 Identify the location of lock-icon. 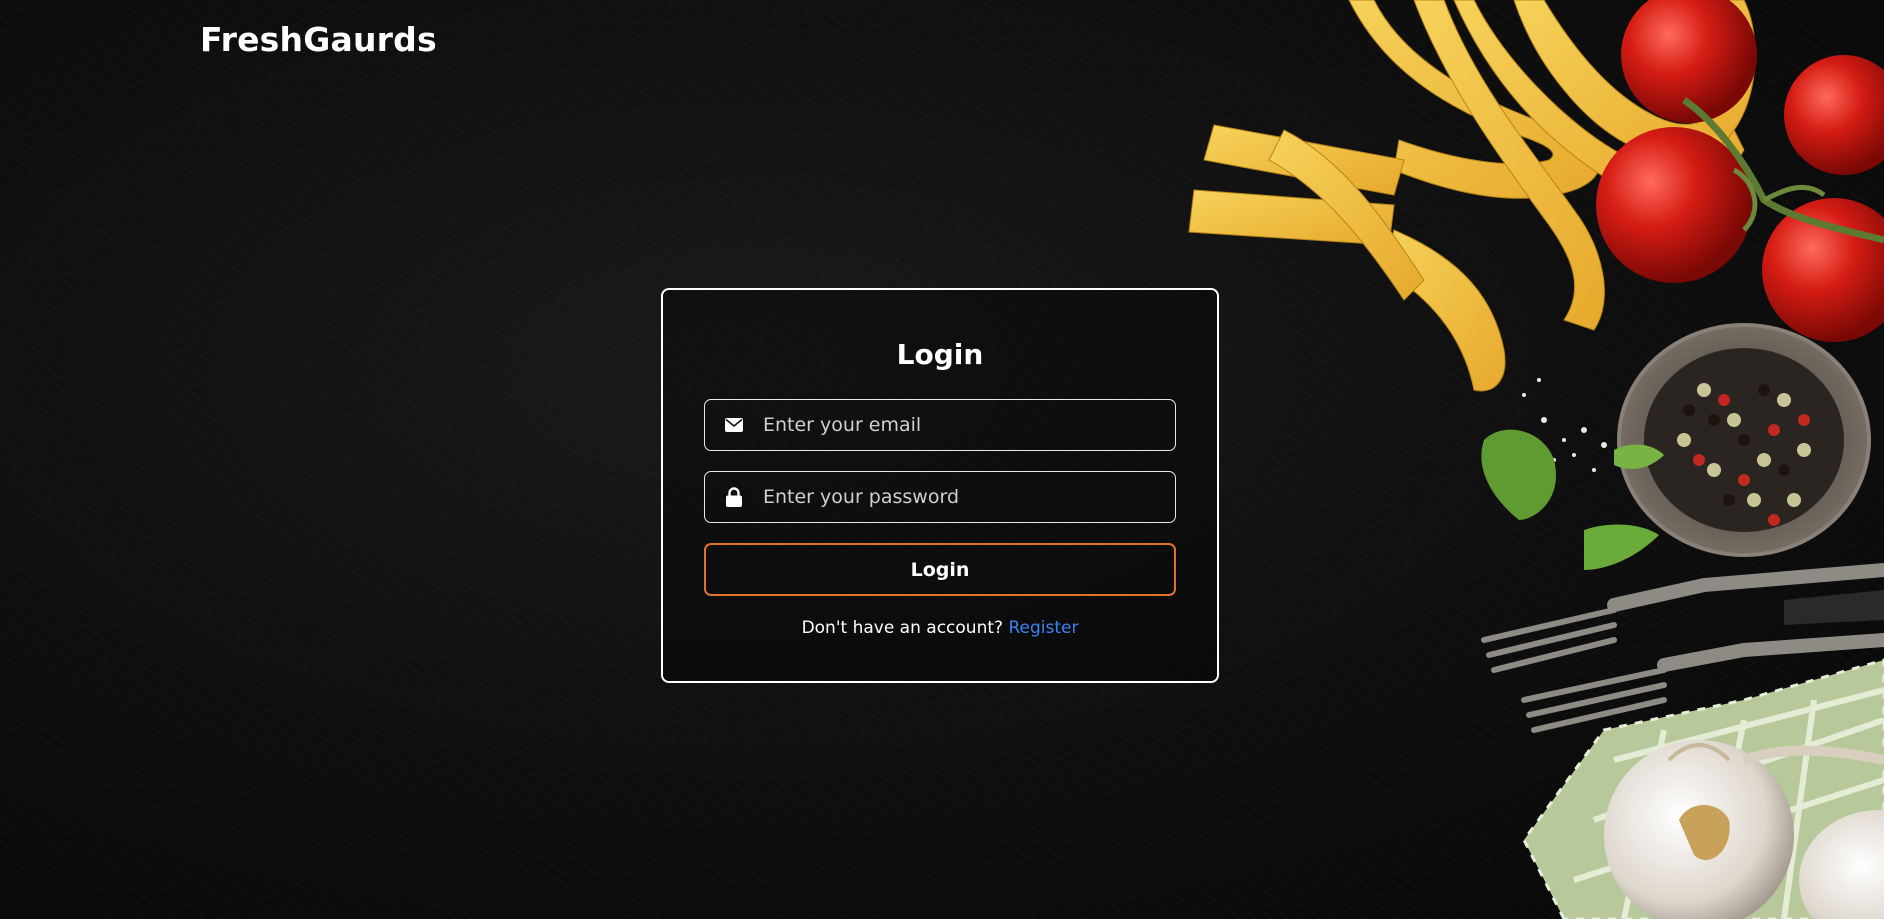
(734, 497).